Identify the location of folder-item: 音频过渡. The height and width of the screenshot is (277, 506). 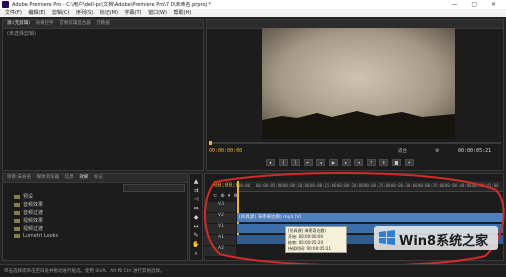
(28, 212).